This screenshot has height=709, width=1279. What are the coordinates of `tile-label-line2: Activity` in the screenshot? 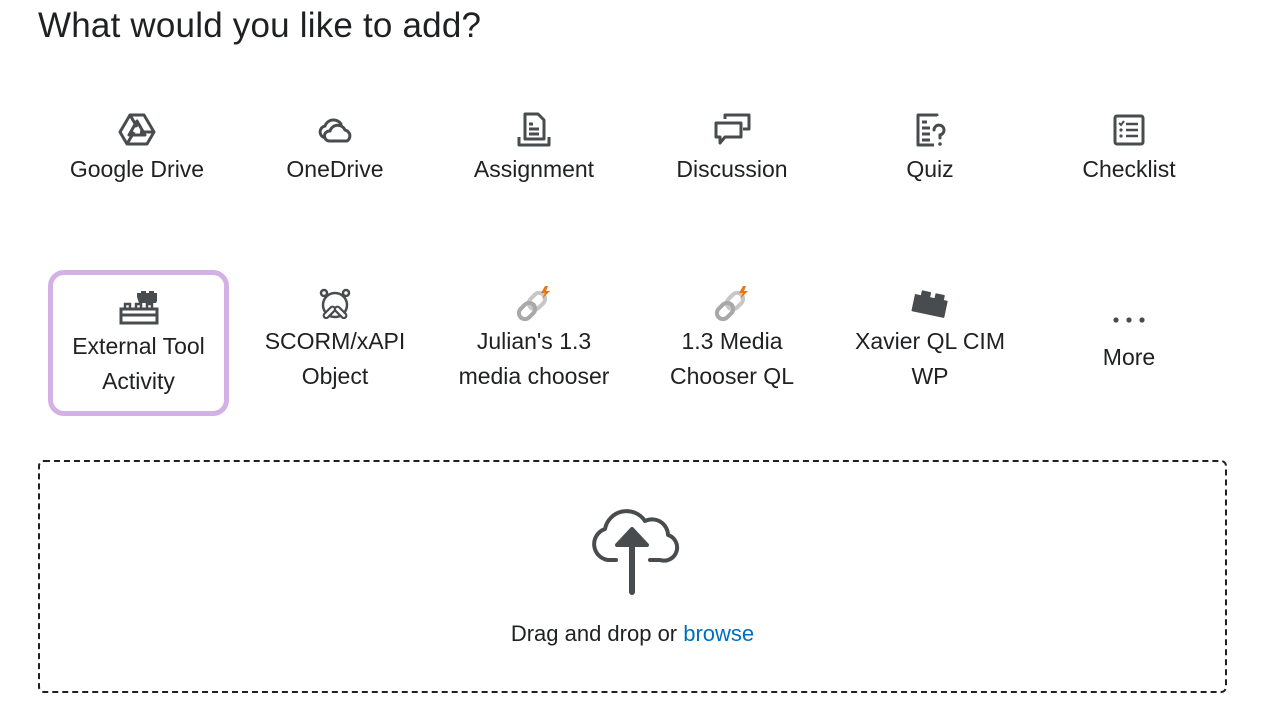 It's located at (138, 381).